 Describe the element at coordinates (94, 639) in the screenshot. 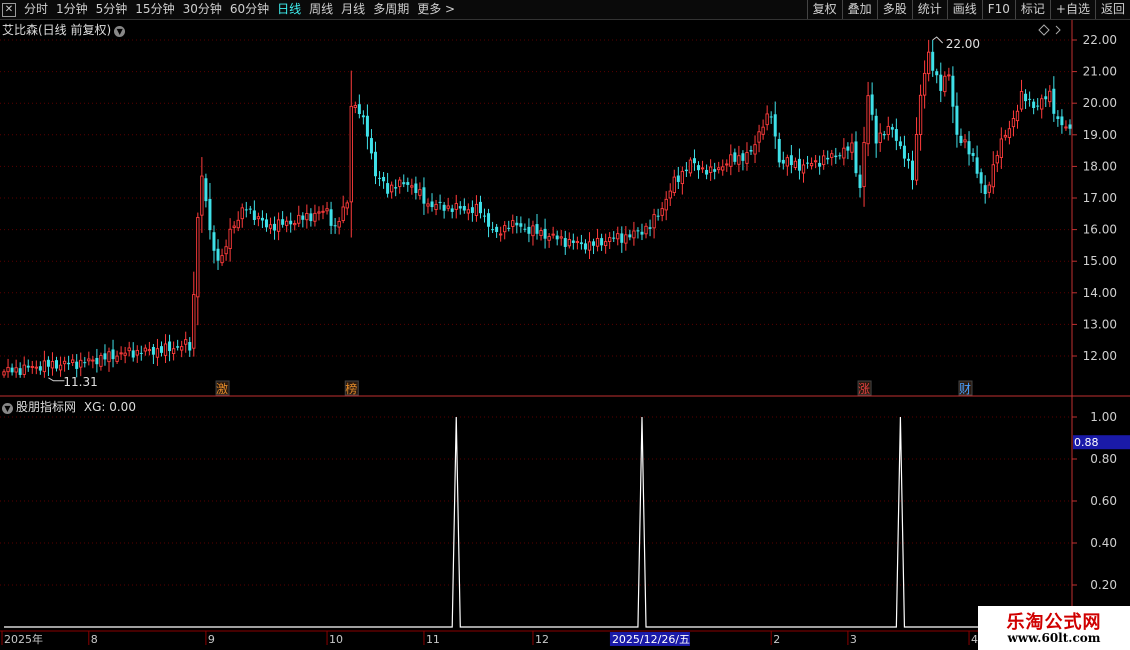

I see `date-label-1: 8` at that location.